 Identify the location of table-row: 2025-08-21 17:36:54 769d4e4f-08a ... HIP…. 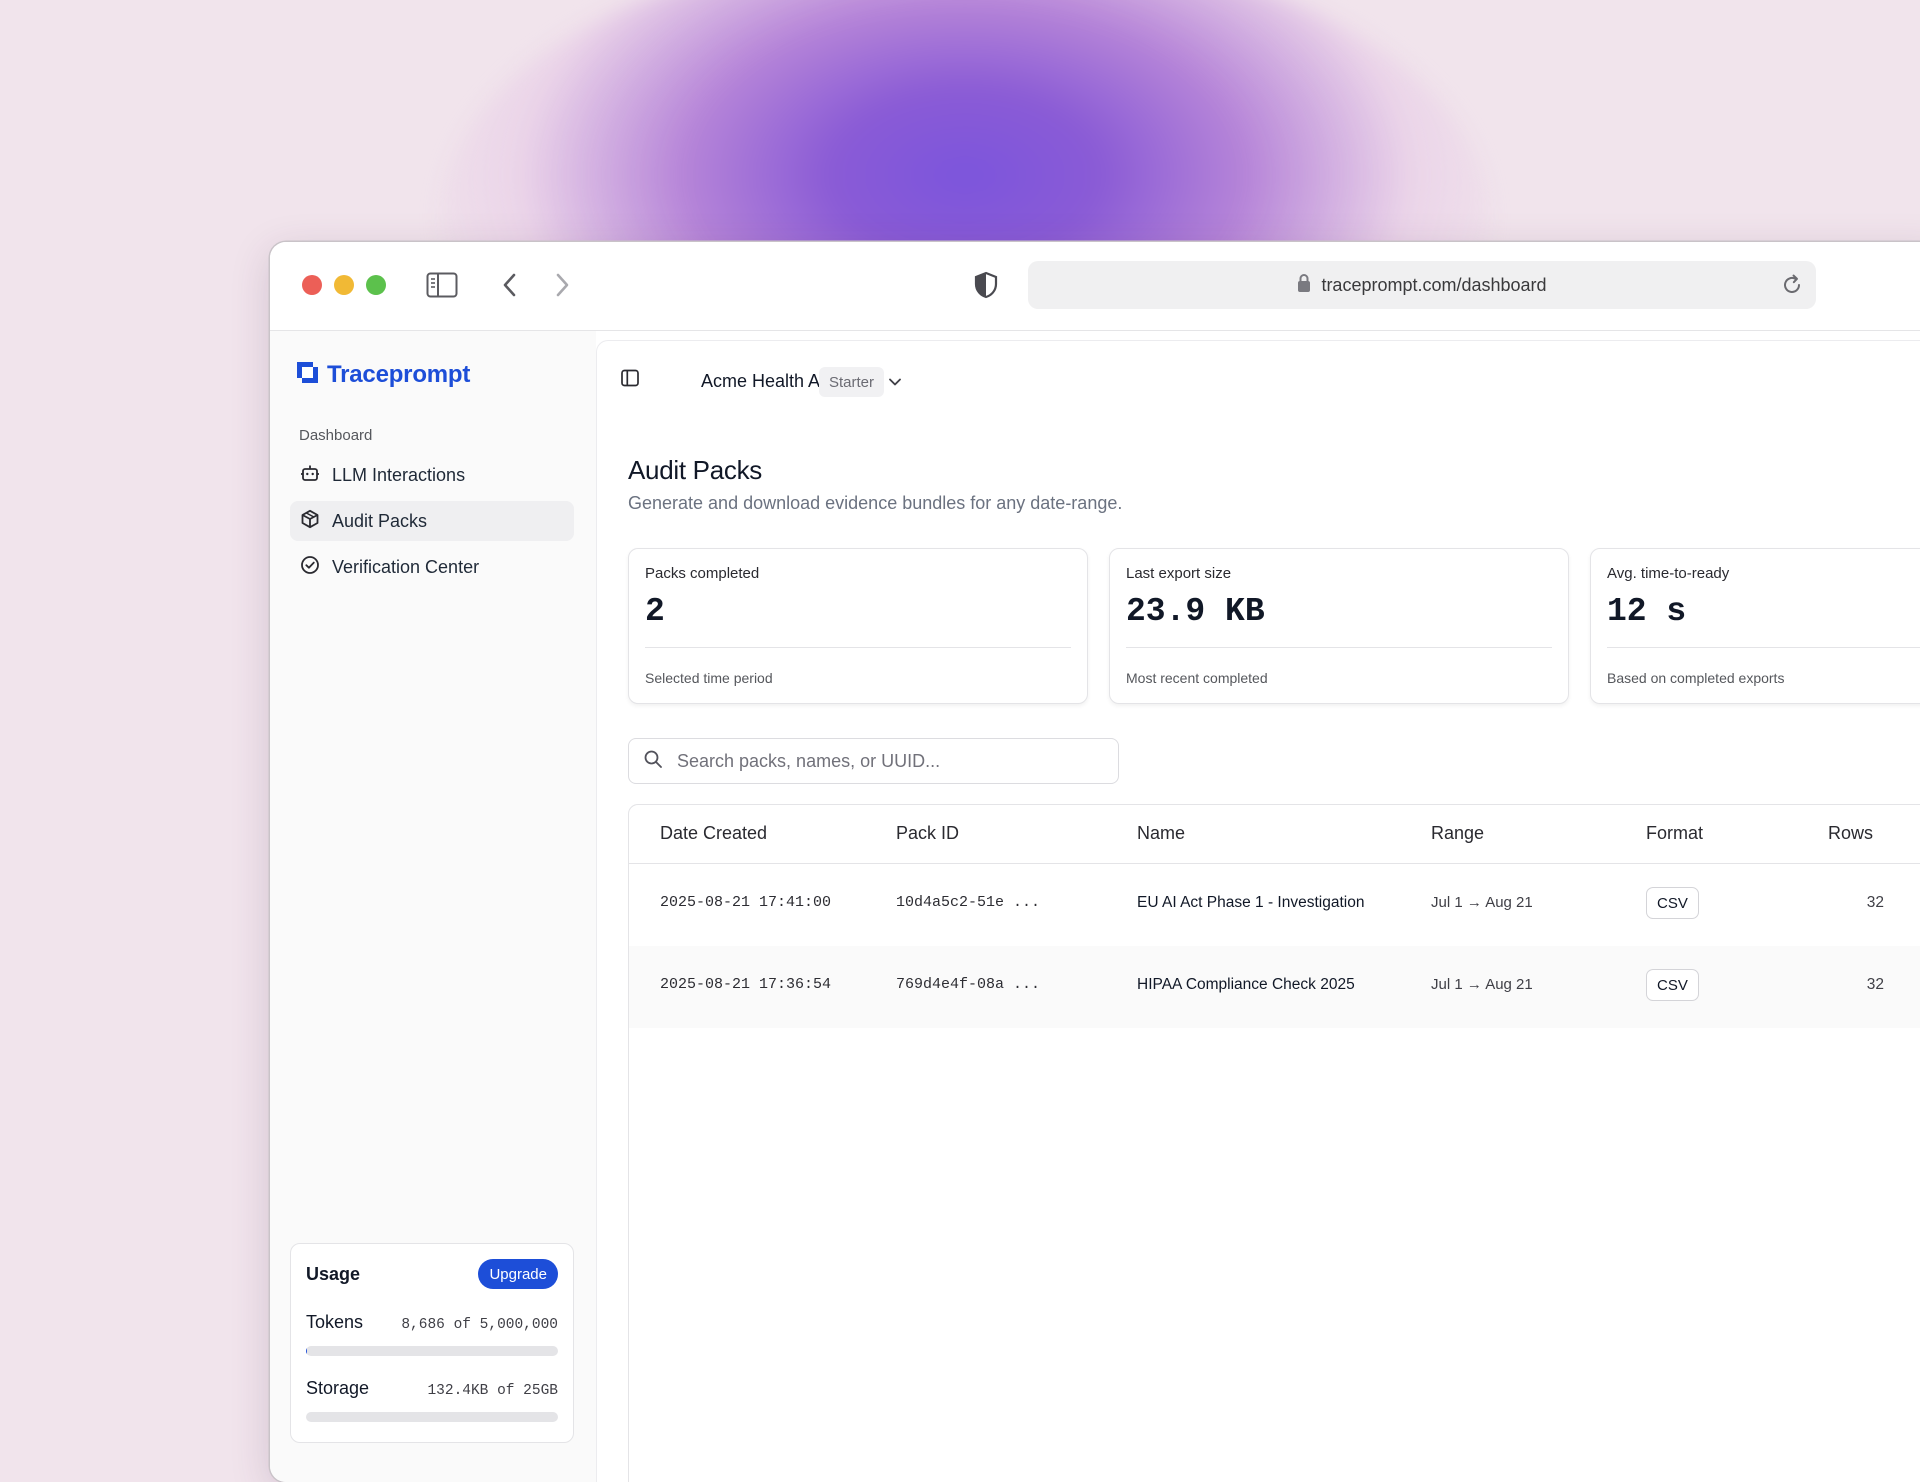
(1274, 987).